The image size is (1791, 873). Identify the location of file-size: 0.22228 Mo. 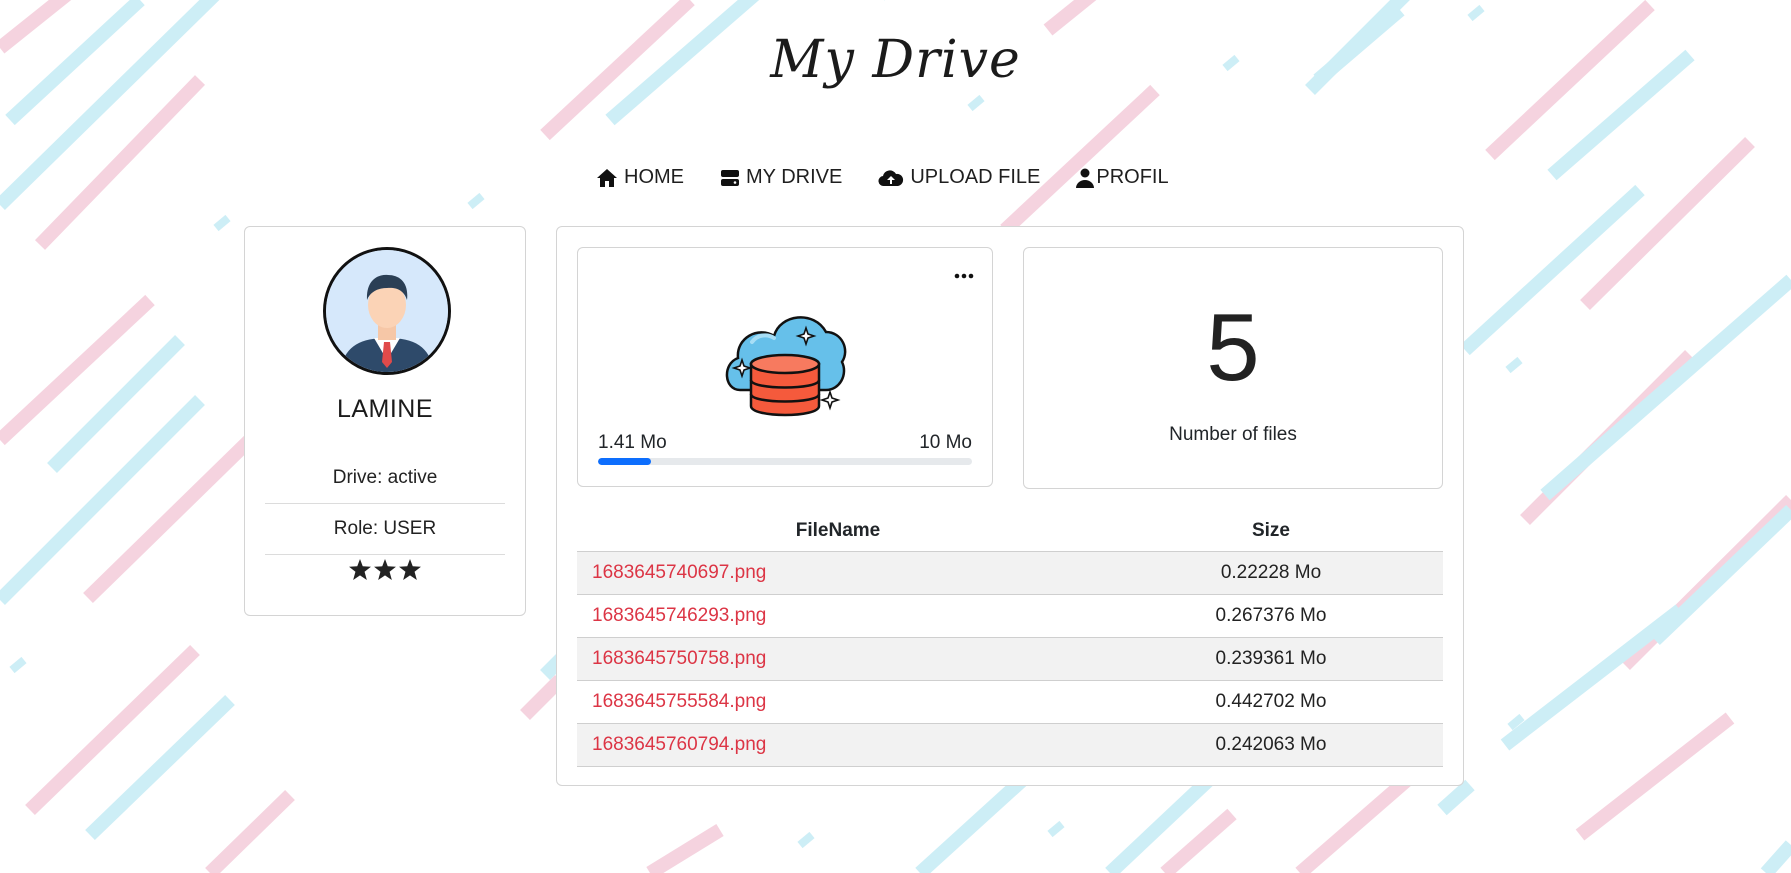
(1271, 573).